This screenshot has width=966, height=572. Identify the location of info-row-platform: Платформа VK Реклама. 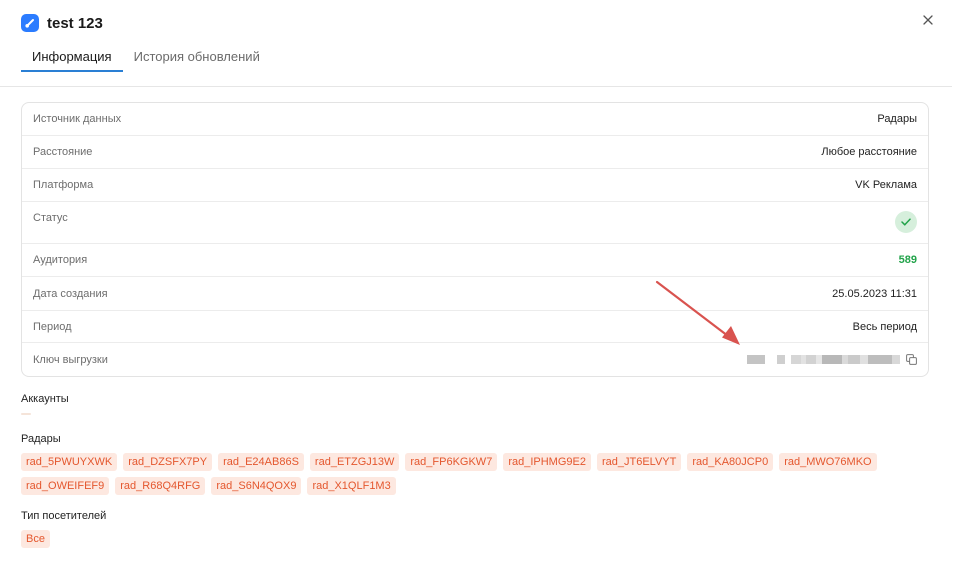
(475, 185).